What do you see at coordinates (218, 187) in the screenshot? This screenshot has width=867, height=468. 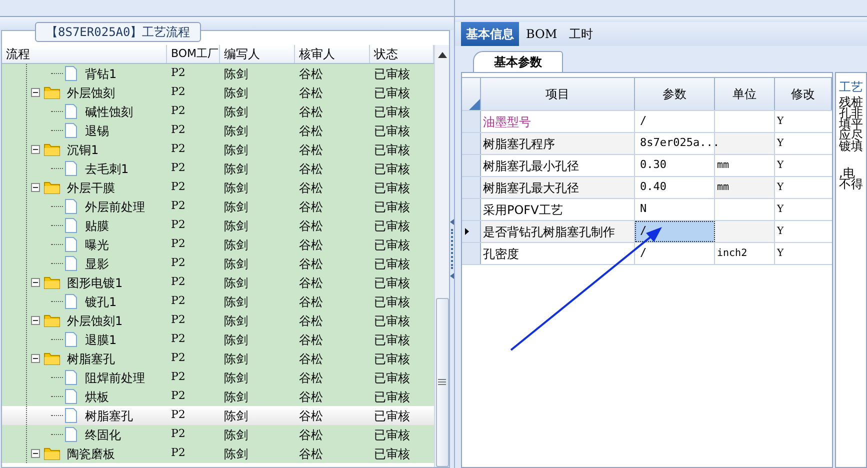 I see `tree-row: 外层干膜 P2 陈剑 谷松 已审核` at bounding box center [218, 187].